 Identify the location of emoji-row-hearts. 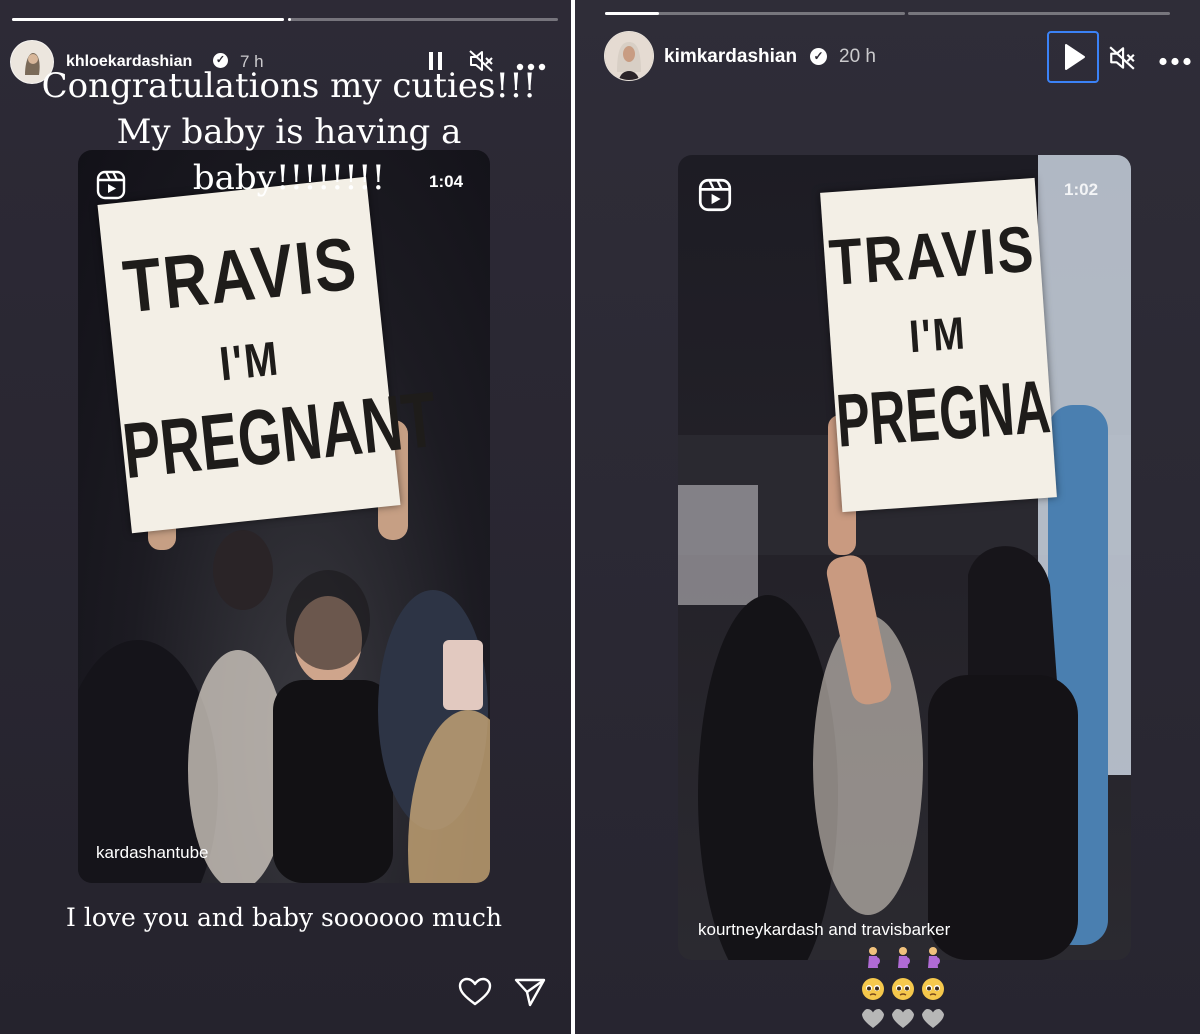
(903, 1019).